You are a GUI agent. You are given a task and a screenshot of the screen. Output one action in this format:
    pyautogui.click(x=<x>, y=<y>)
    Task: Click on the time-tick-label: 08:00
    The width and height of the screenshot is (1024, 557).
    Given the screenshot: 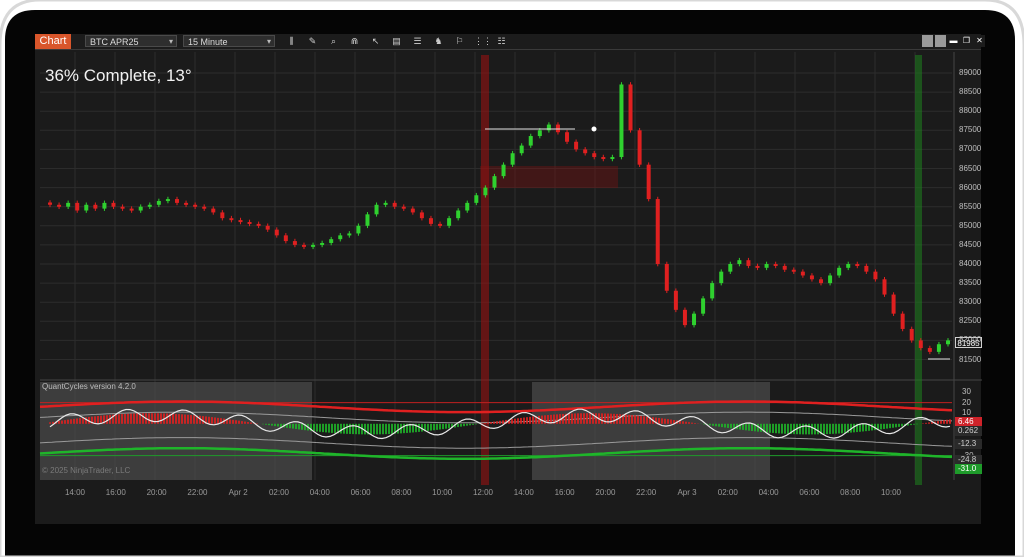 What is the action you would take?
    pyautogui.click(x=401, y=492)
    